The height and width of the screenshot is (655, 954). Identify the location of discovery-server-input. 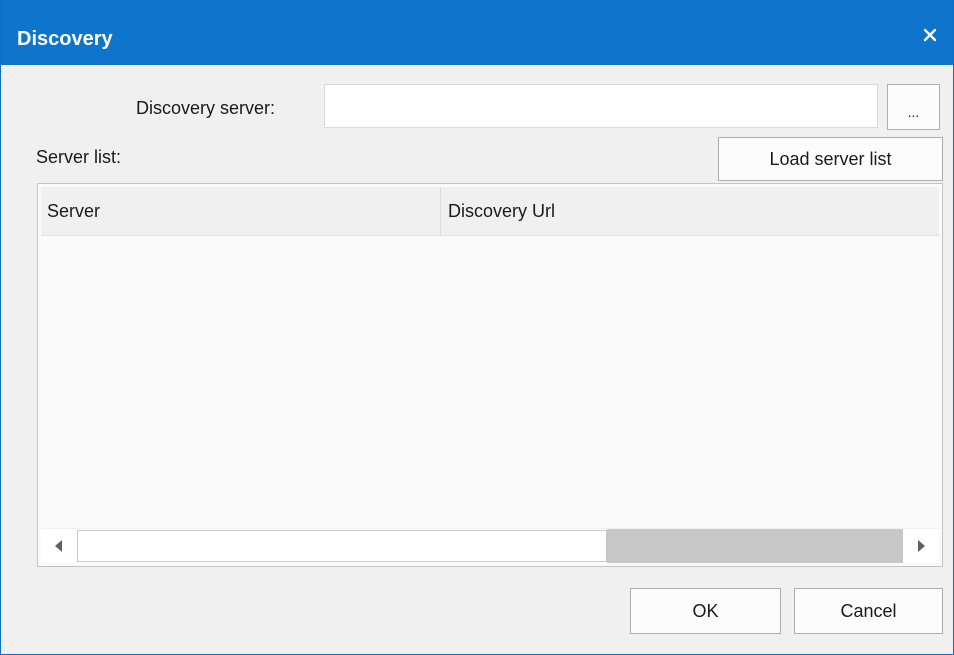
(601, 106).